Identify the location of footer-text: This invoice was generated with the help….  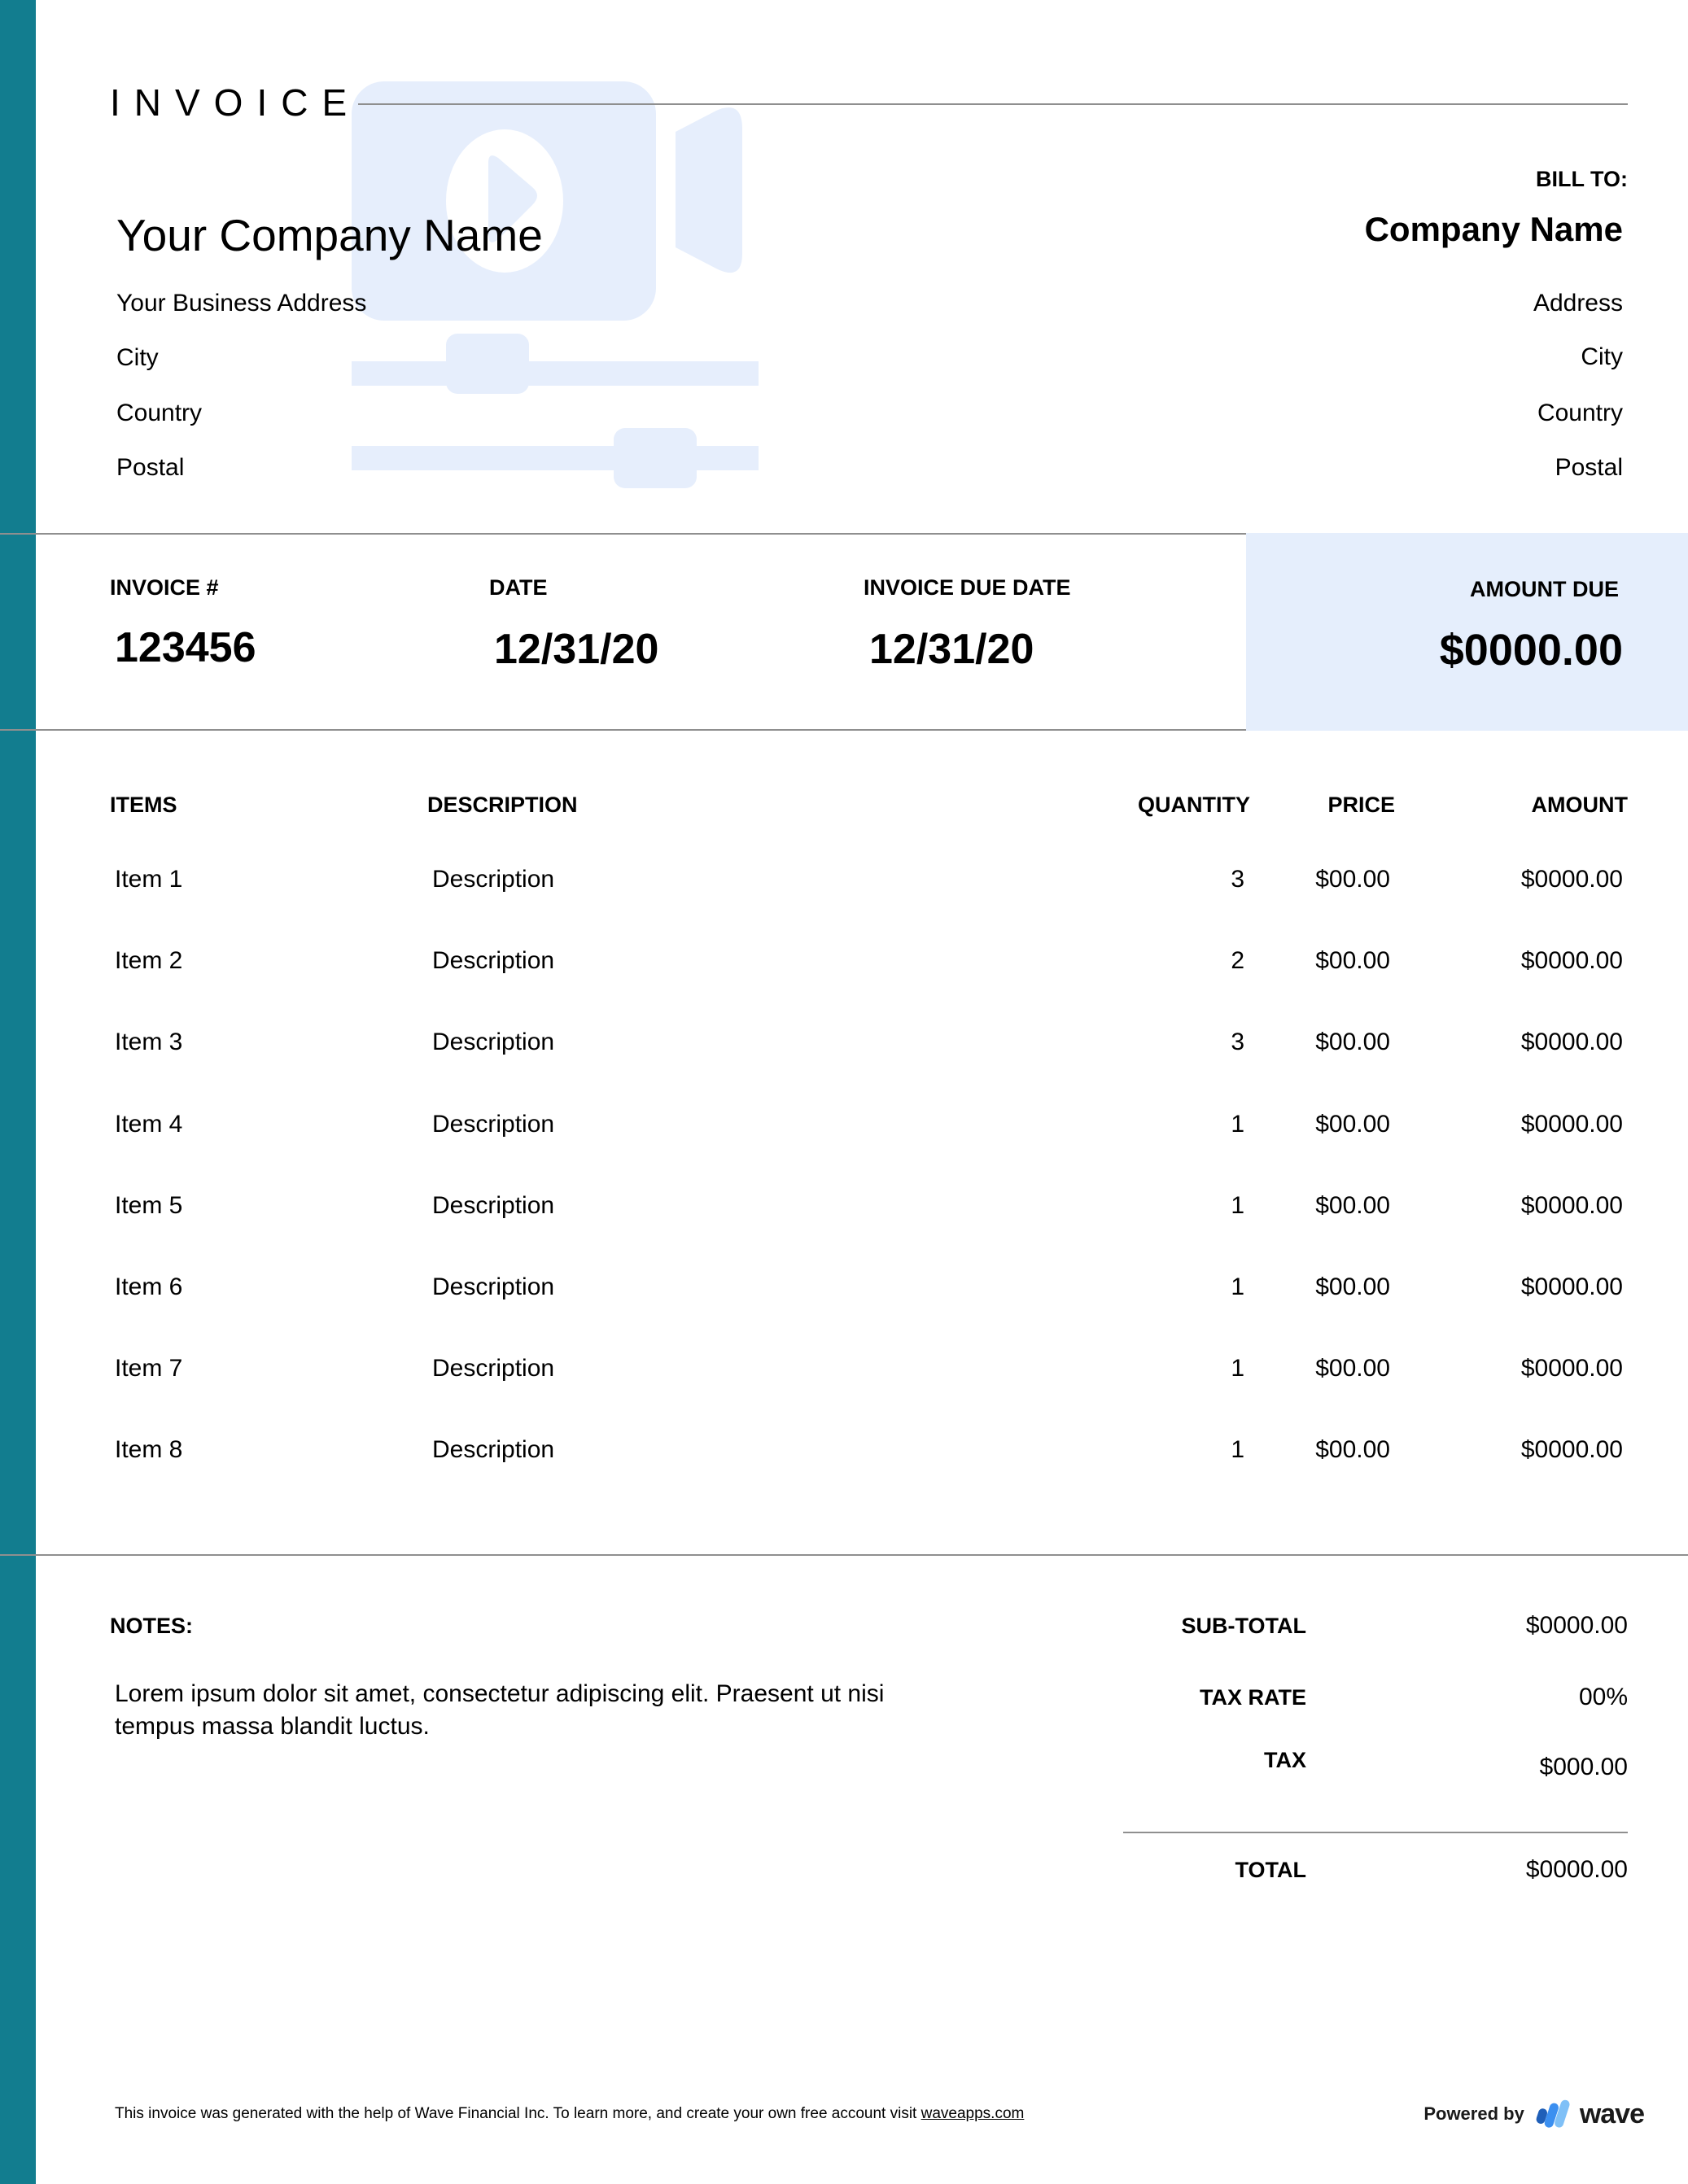
(518, 2114).